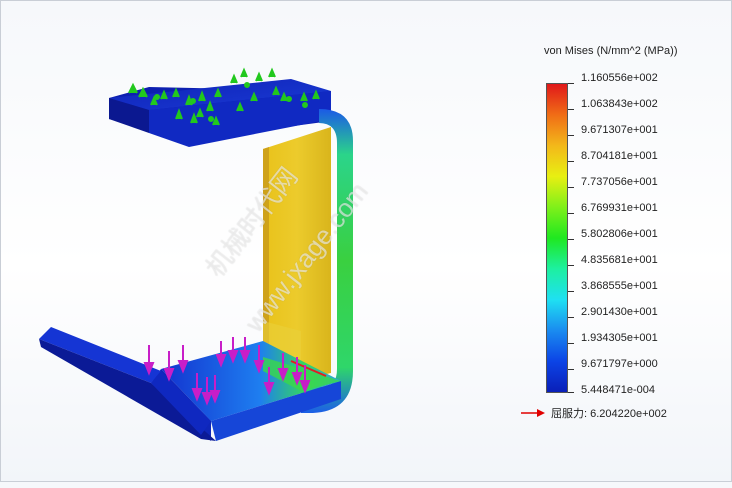 Image resolution: width=732 pixels, height=488 pixels. I want to click on tick-label: 1.160556e+002, so click(619, 78).